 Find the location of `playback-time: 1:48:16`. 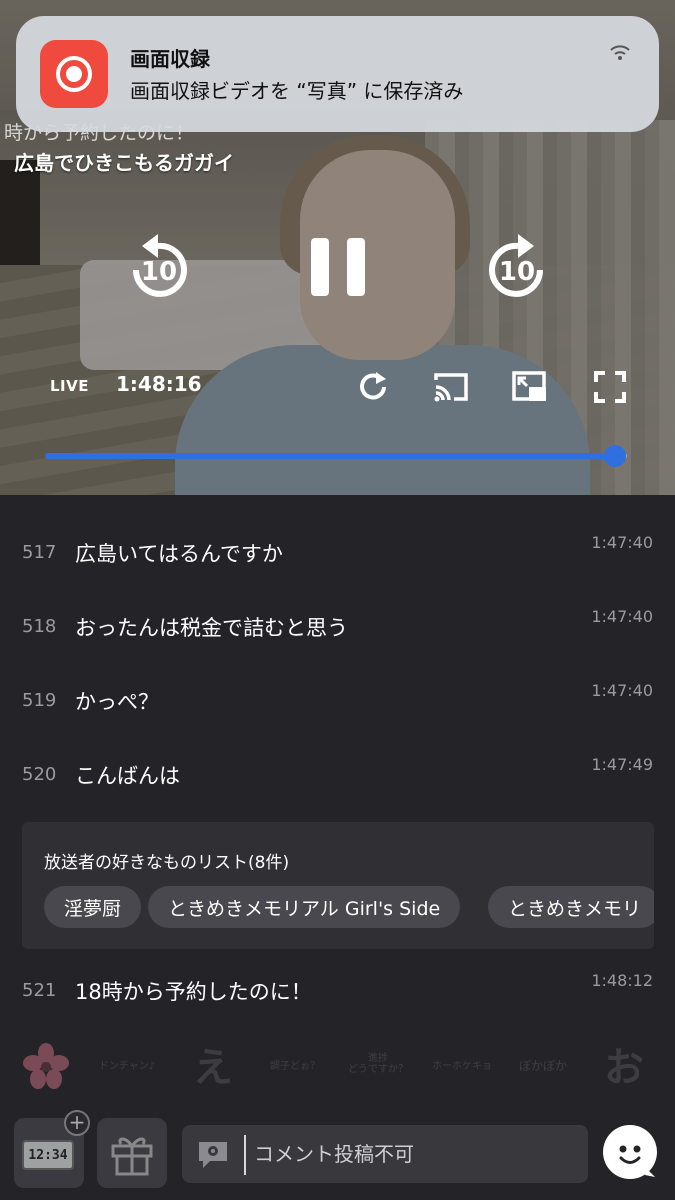

playback-time: 1:48:16 is located at coordinates (159, 384).